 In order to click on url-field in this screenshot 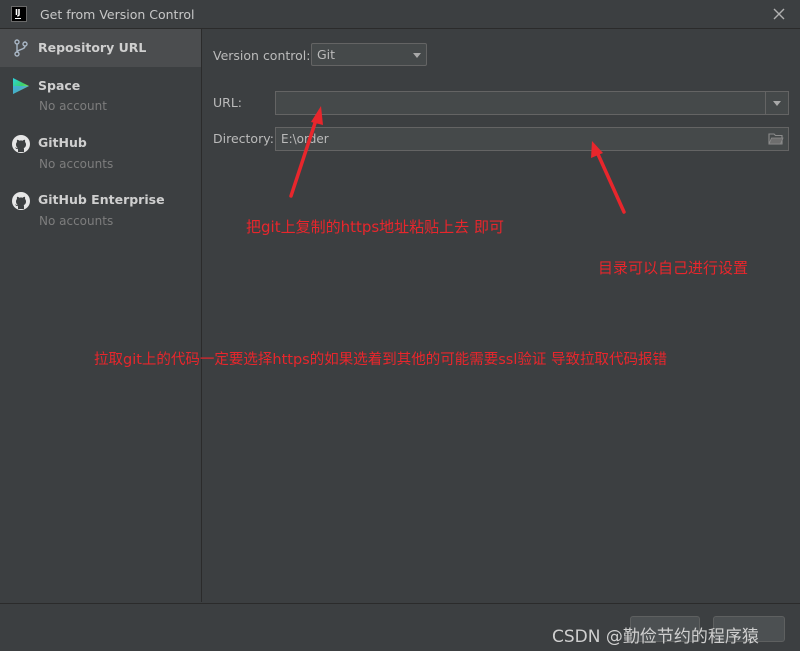, I will do `click(532, 103)`.